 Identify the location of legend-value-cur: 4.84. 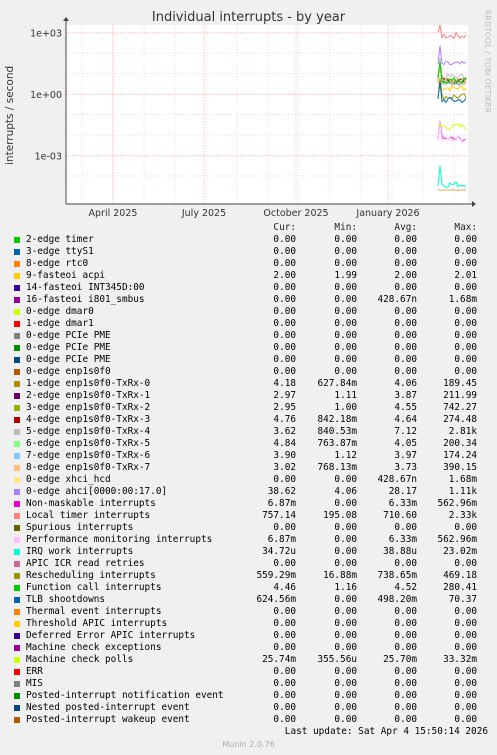
(284, 443).